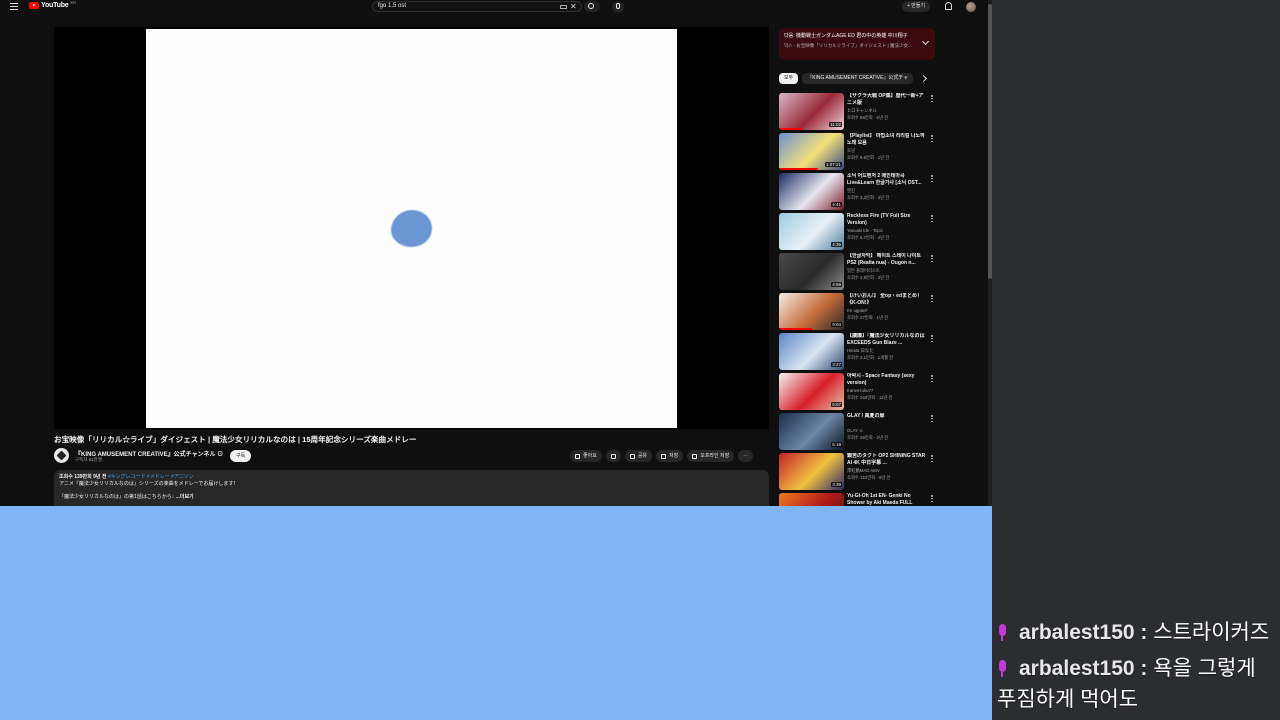 Image resolution: width=1280 pixels, height=720 pixels. What do you see at coordinates (638, 456) in the screenshot?
I see `share-button: 공유` at bounding box center [638, 456].